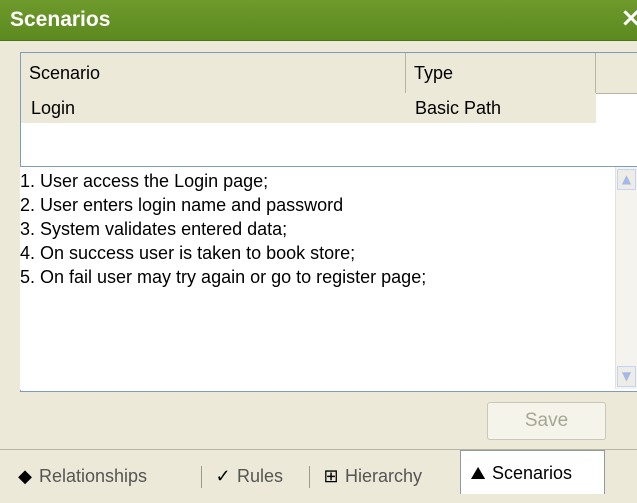 Image resolution: width=637 pixels, height=503 pixels. What do you see at coordinates (318, 20) in the screenshot?
I see `title-bar: Scenarios ×` at bounding box center [318, 20].